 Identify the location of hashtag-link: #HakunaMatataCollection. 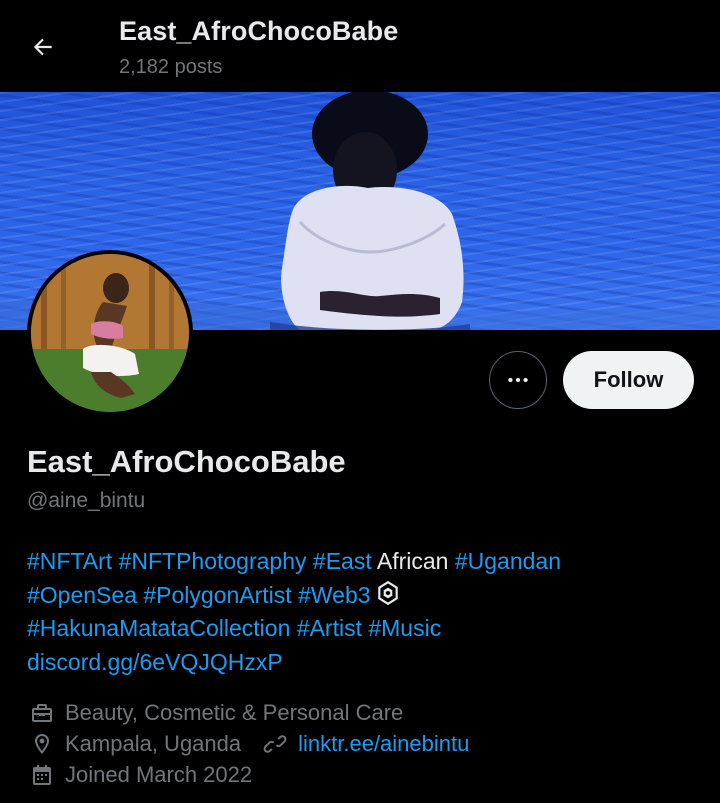
(158, 628).